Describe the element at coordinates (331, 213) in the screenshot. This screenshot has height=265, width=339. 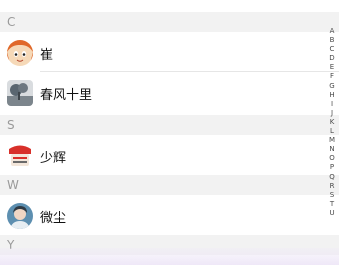
I see `index-letter-u: U` at that location.